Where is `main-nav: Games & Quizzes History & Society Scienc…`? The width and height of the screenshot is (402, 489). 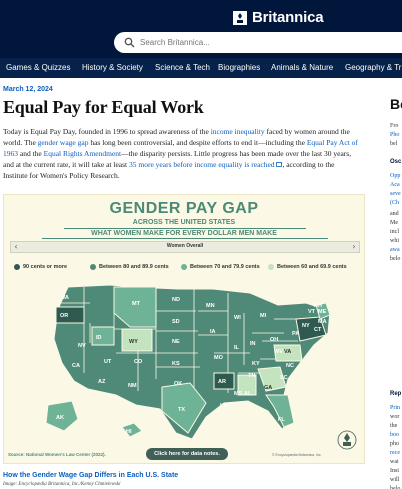
main-nav: Games & Quizzes History & Society Scienc… is located at coordinates (201, 68).